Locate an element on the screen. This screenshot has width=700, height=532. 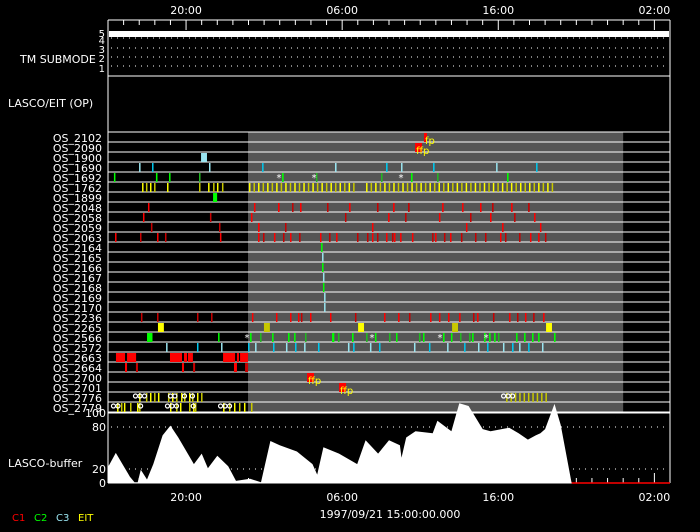
bottom-tick-label: 20:00 is located at coordinates (186, 497).